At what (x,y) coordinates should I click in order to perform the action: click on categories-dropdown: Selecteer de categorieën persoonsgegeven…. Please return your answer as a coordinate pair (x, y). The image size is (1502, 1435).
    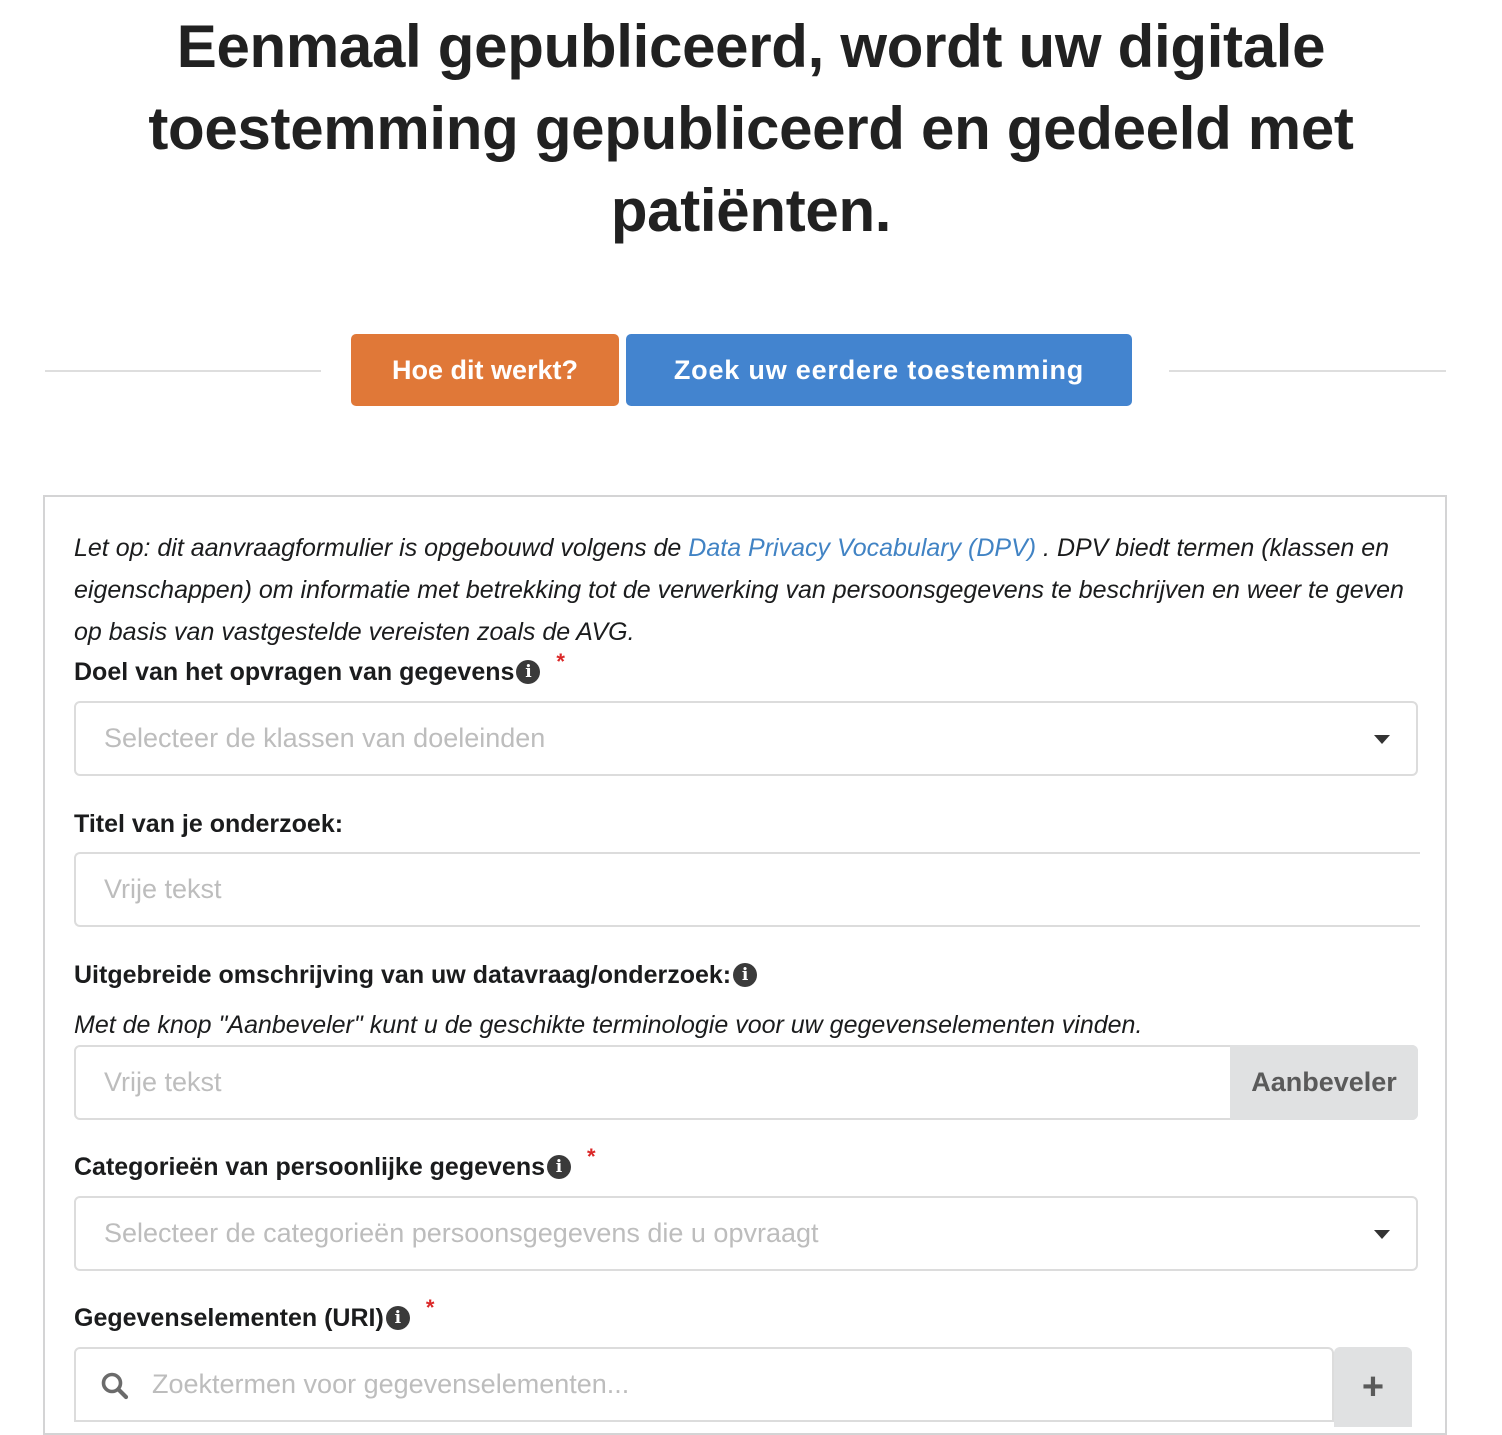
    Looking at the image, I should click on (746, 1233).